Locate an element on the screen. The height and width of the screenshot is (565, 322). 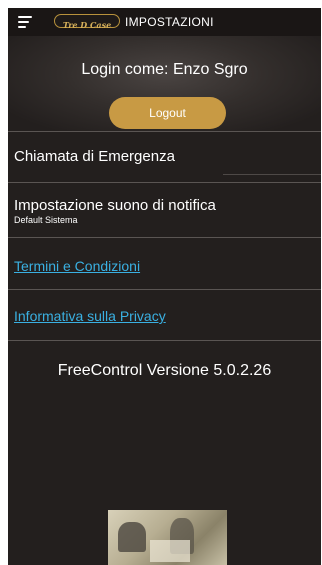
brand-logo: Tre D Case is located at coordinates (87, 22).